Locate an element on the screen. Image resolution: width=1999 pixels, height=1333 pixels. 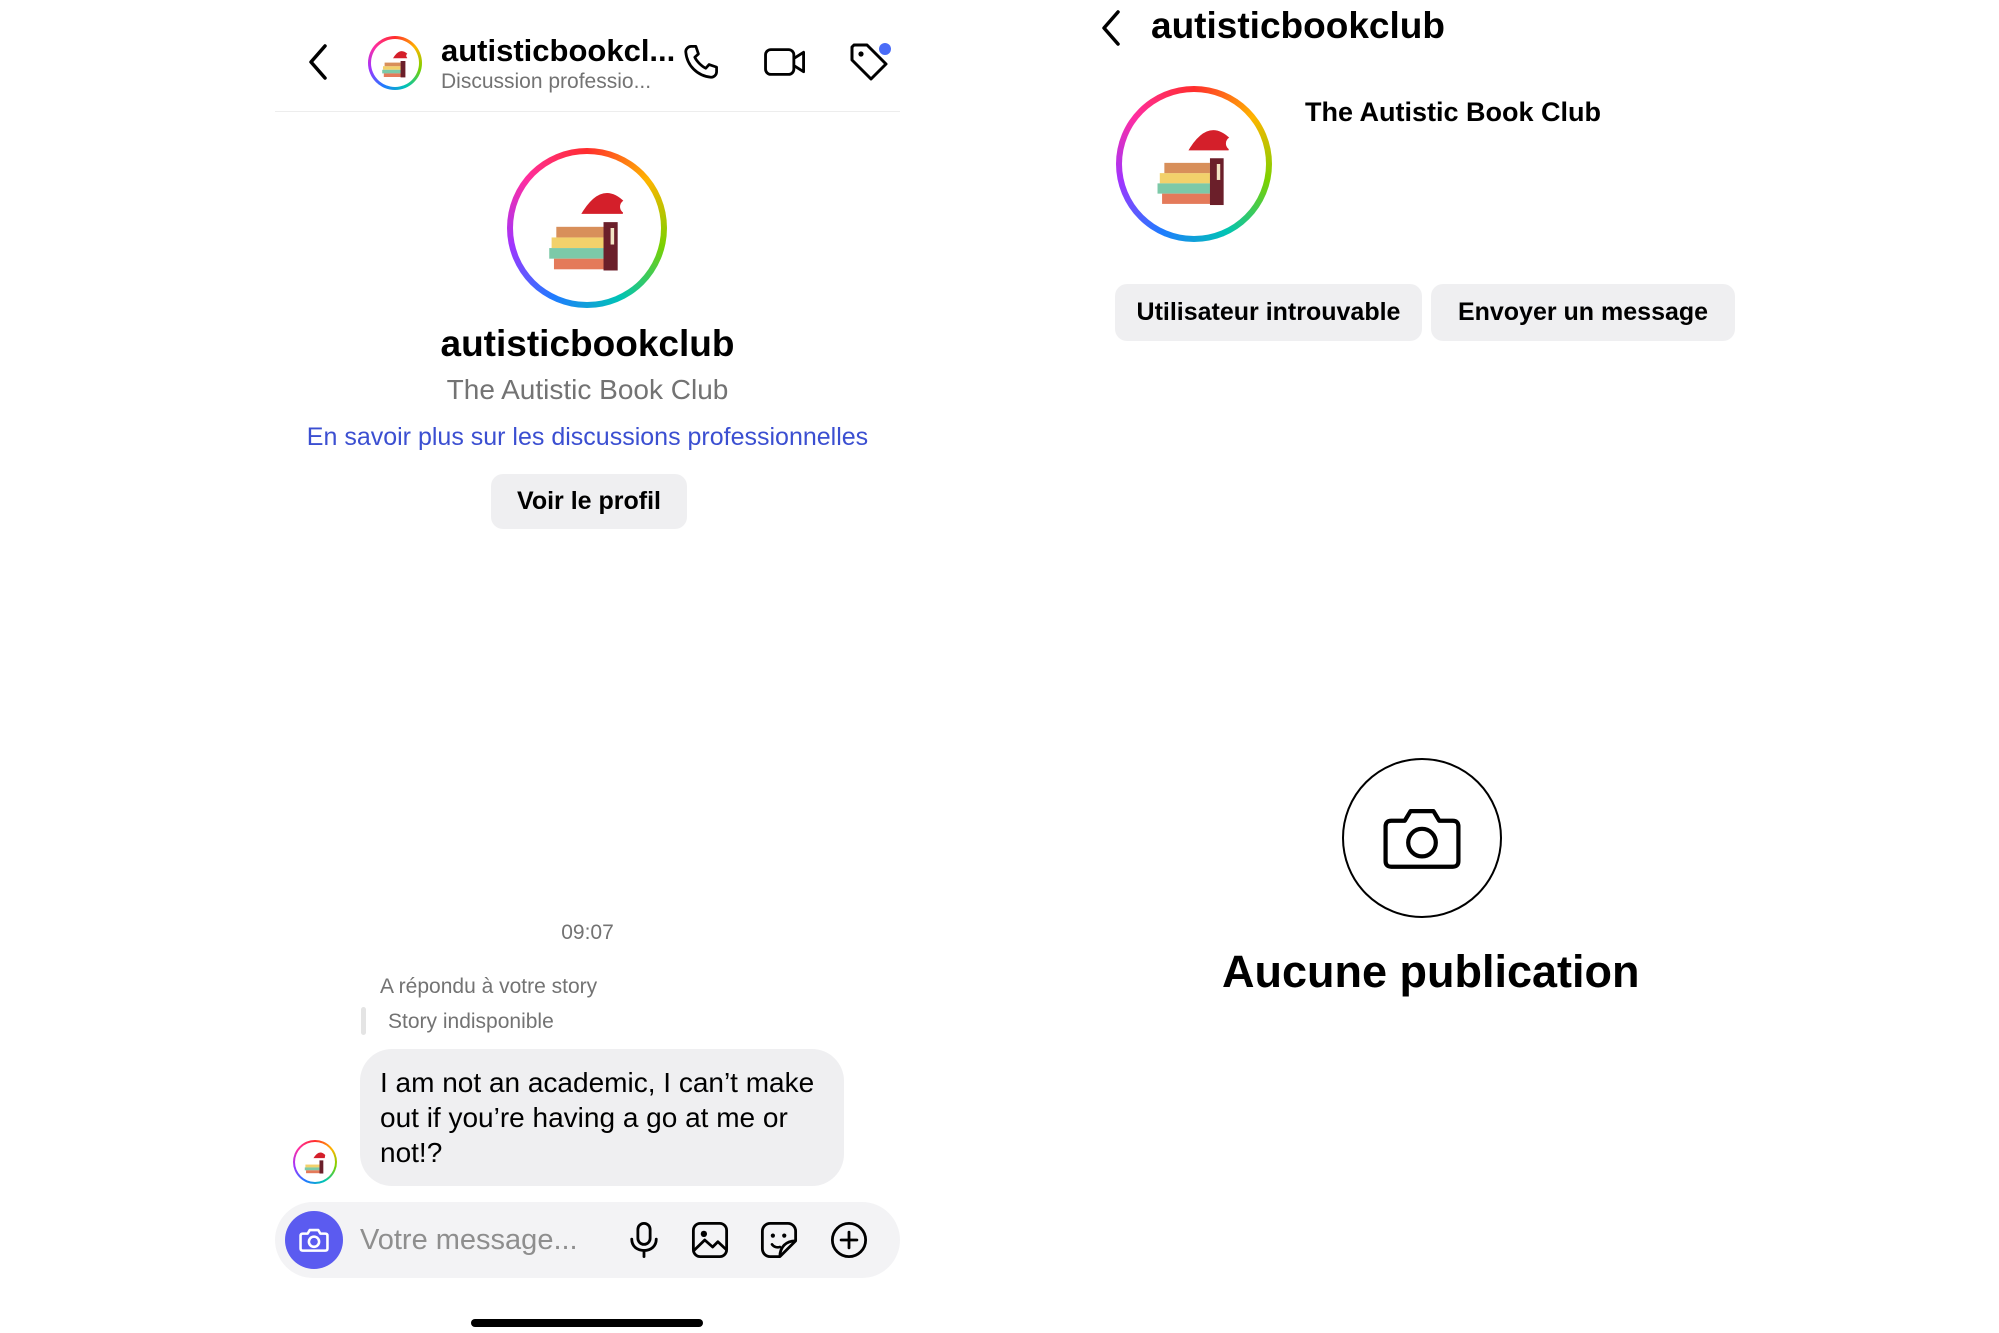
image-icon is located at coordinates (710, 1240).